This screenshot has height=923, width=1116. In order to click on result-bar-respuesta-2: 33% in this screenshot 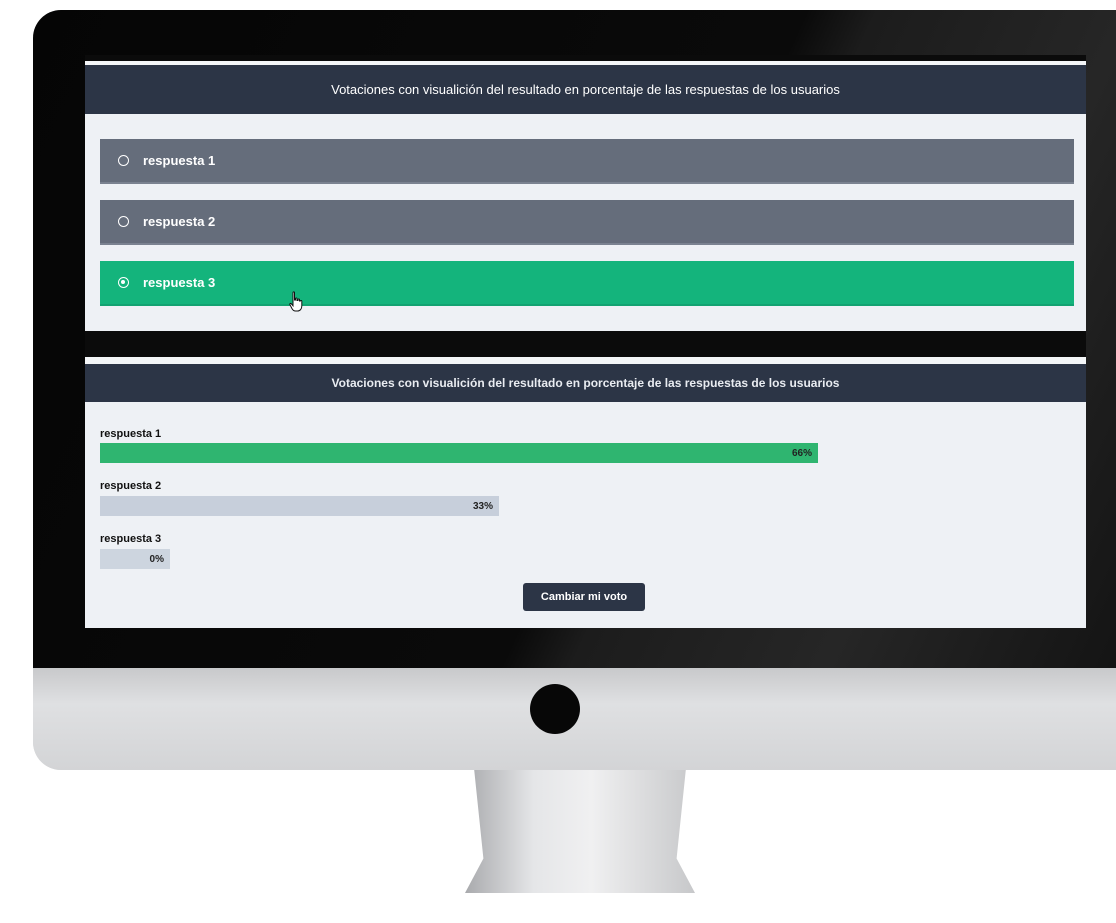, I will do `click(299, 506)`.